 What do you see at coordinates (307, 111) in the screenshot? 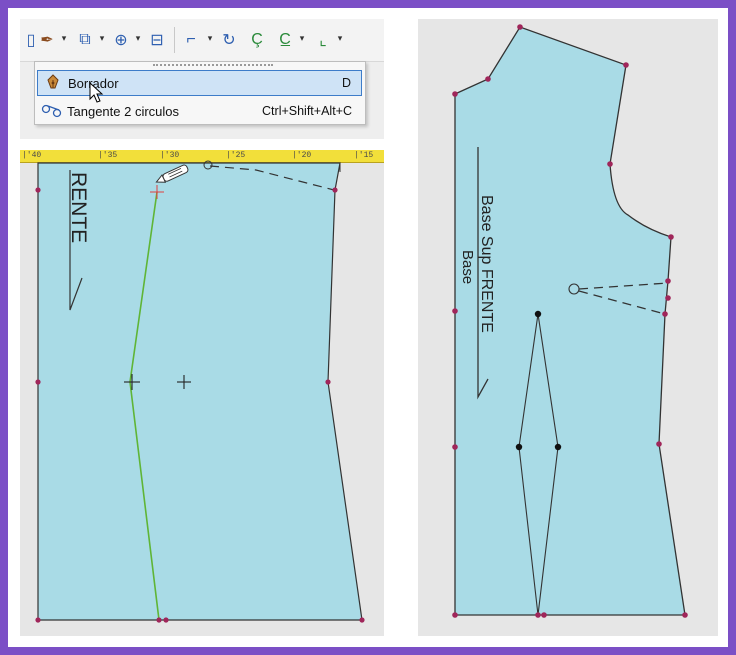
I see `menu-item-shortcut: Ctrl+Shift+Alt+C` at bounding box center [307, 111].